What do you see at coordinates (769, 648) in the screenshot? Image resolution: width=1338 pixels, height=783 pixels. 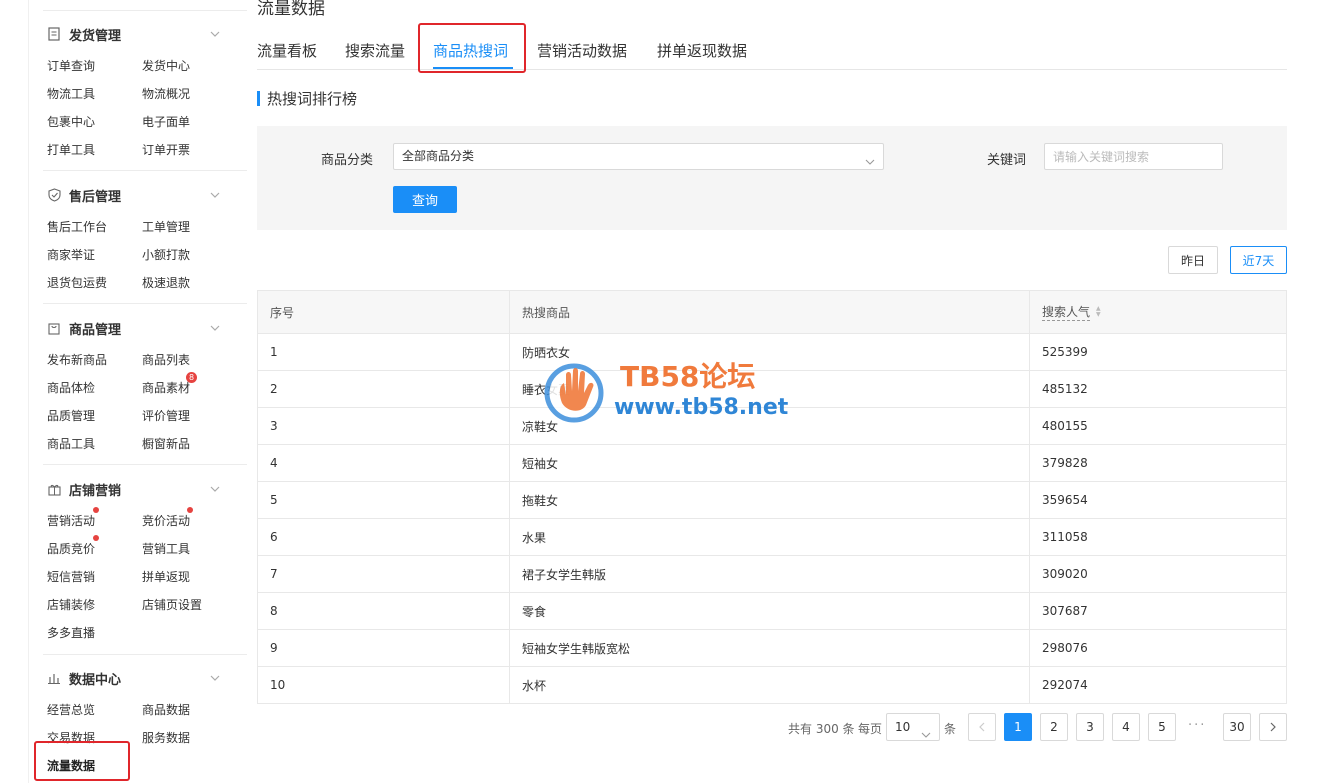 I see `cell-product: 短袖女学生韩版宽松` at bounding box center [769, 648].